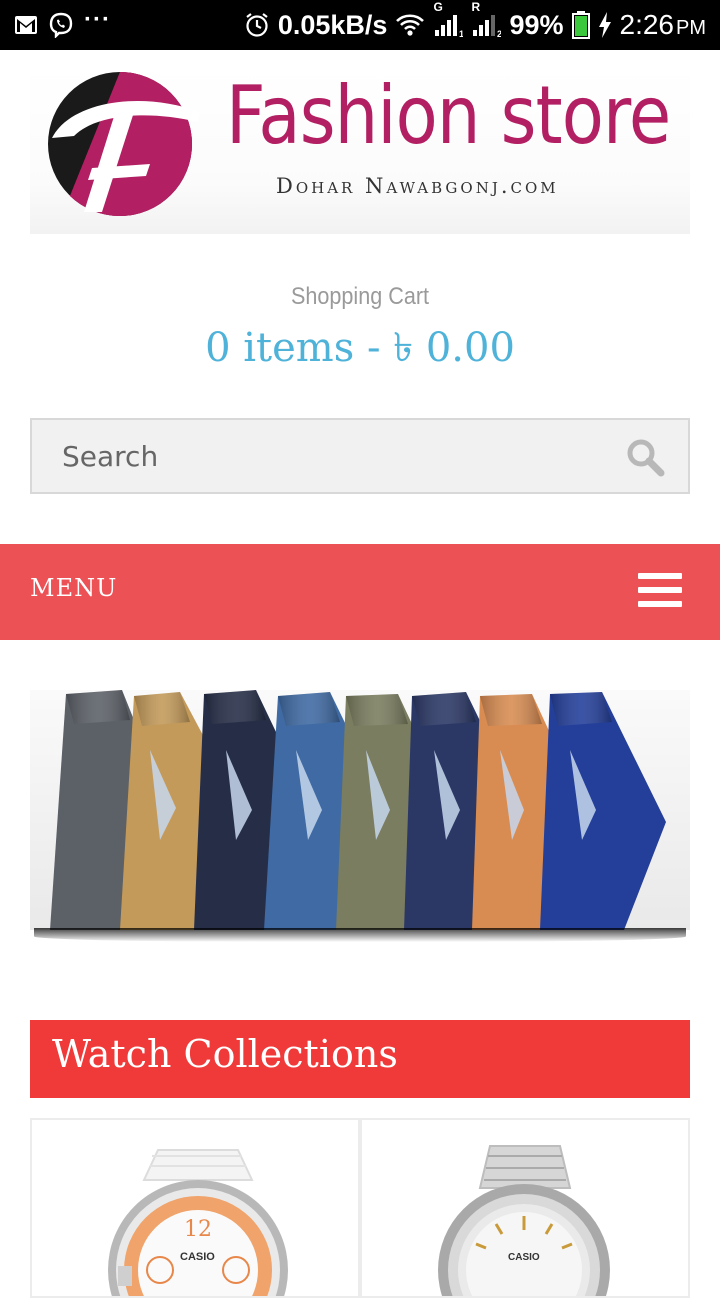  I want to click on search-box, so click(360, 456).